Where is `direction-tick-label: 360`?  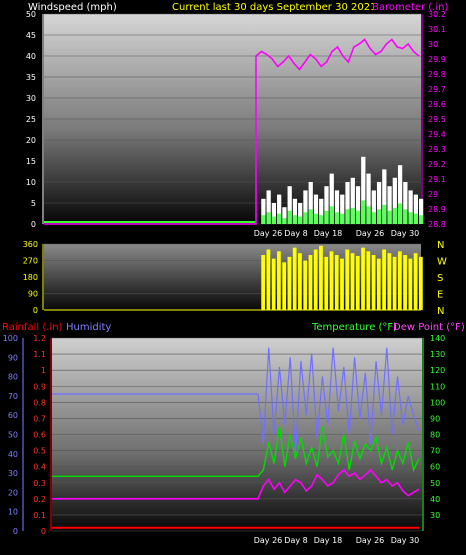 direction-tick-label: 360 is located at coordinates (30, 244).